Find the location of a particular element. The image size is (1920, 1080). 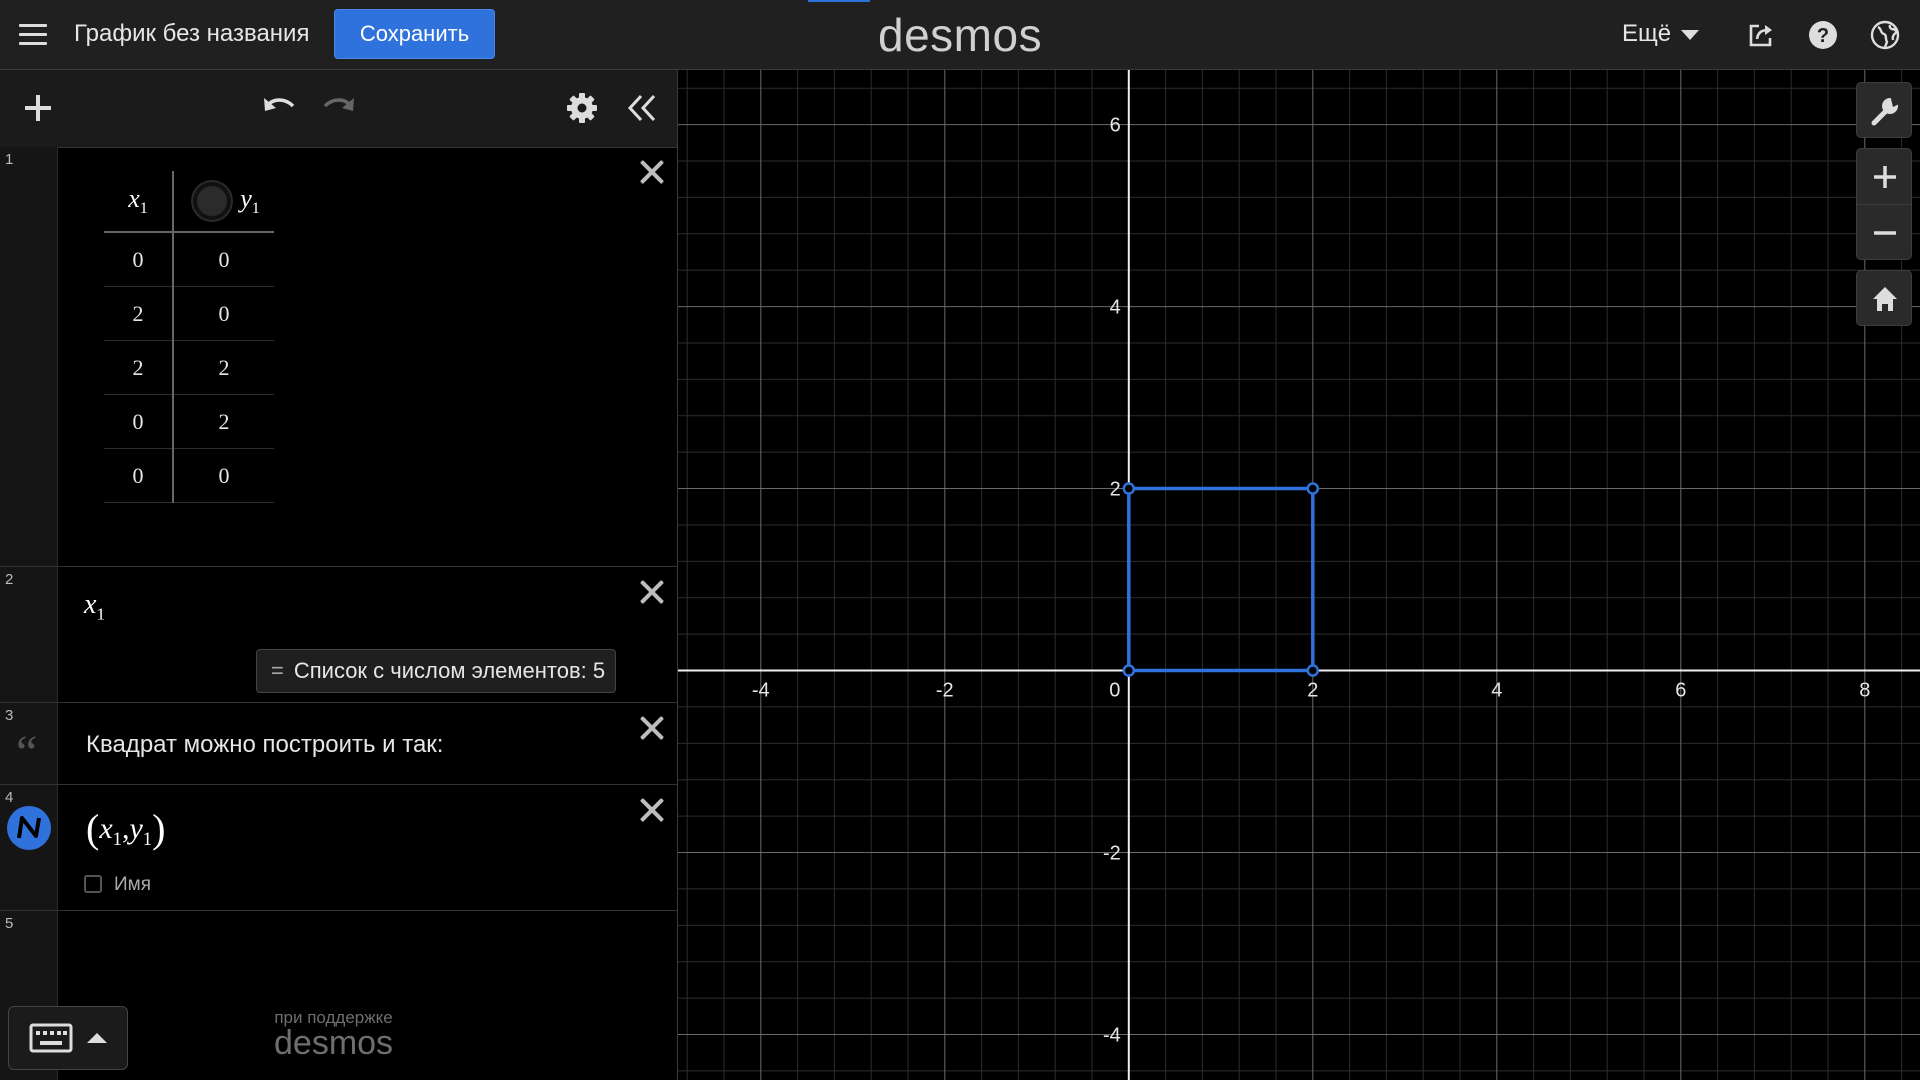

hamburger-icon is located at coordinates (33, 35).